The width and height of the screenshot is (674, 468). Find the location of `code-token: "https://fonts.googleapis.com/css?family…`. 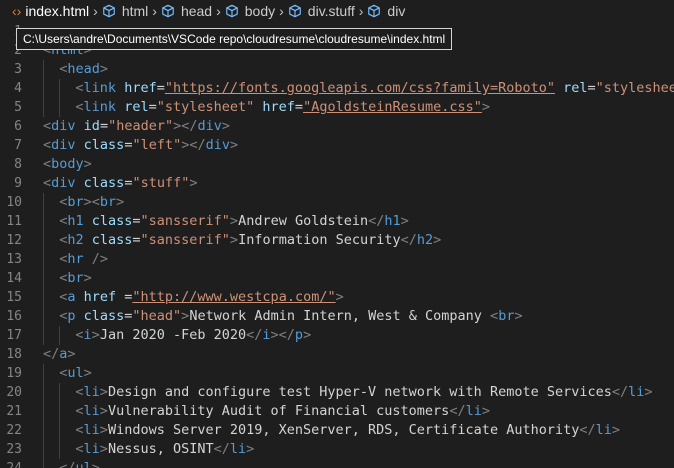

code-token: "https://fonts.googleapis.com/css?family… is located at coordinates (360, 88).